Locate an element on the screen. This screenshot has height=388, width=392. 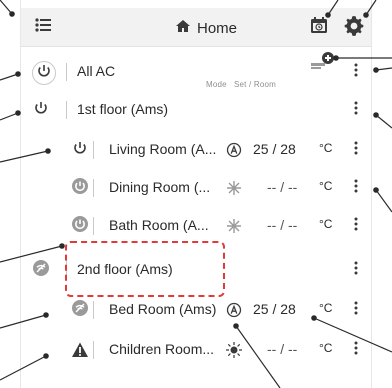
group-name: 2nd floor (Ams) is located at coordinates (125, 269).